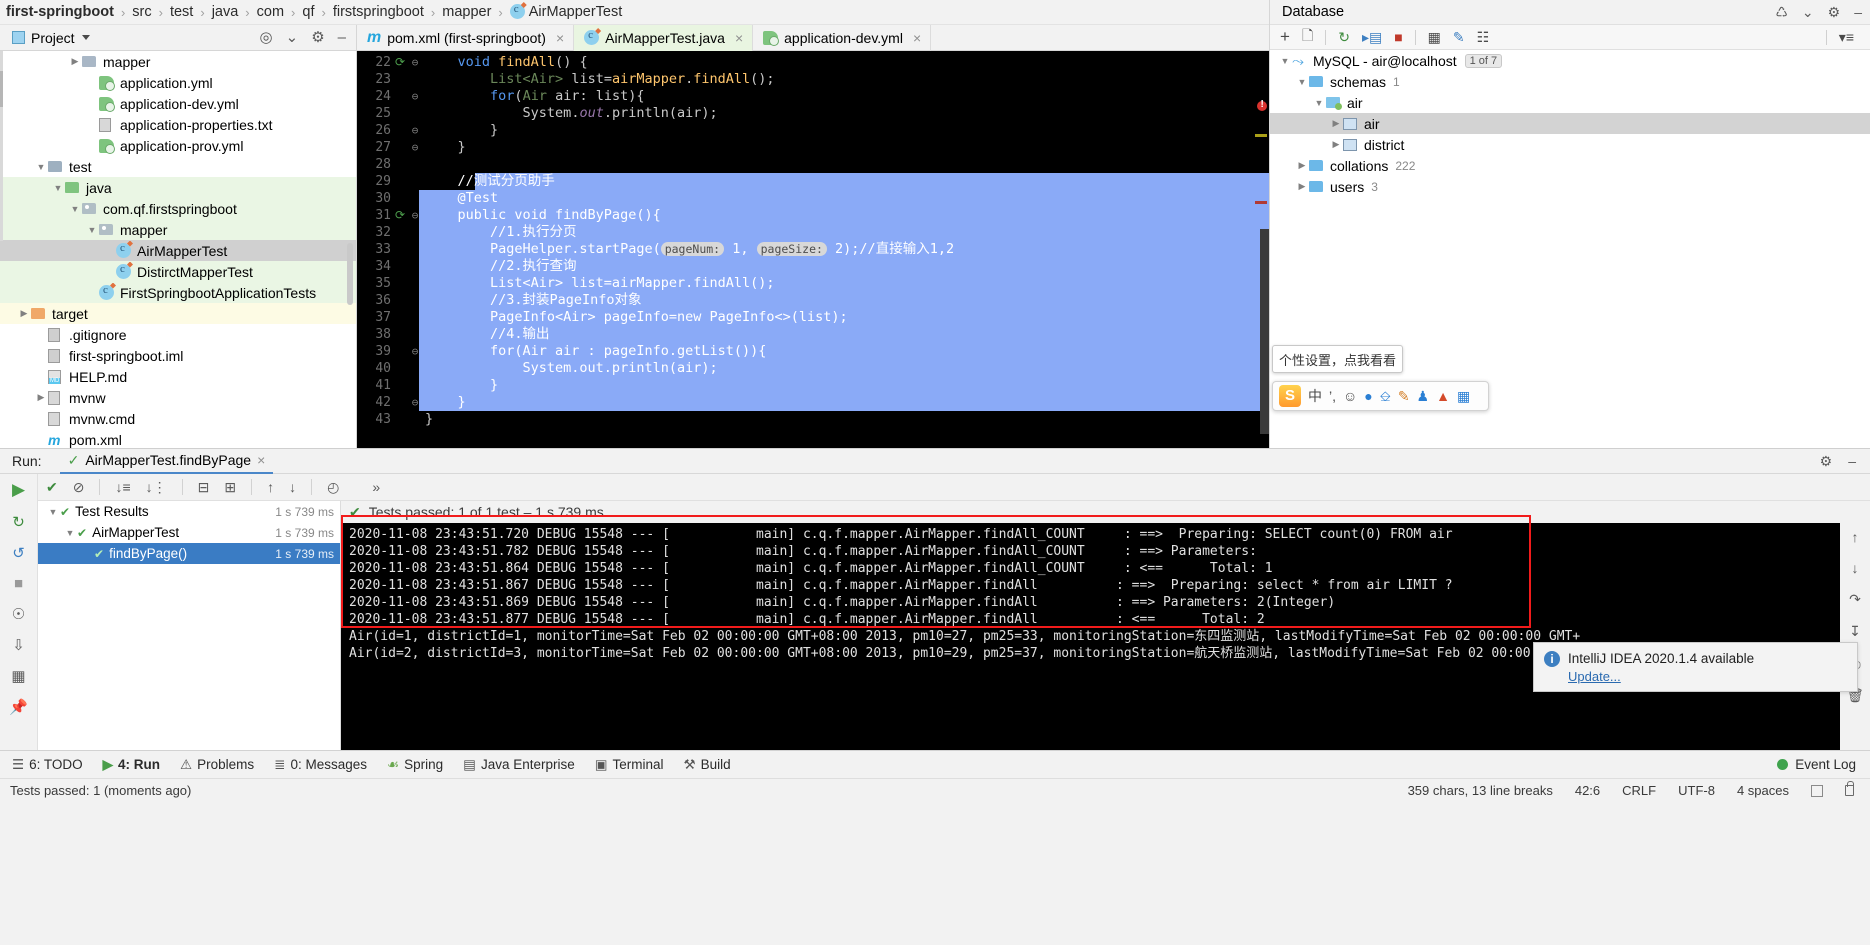  Describe the element at coordinates (1459, 37) in the screenshot. I see `edit-icon: ✎` at that location.